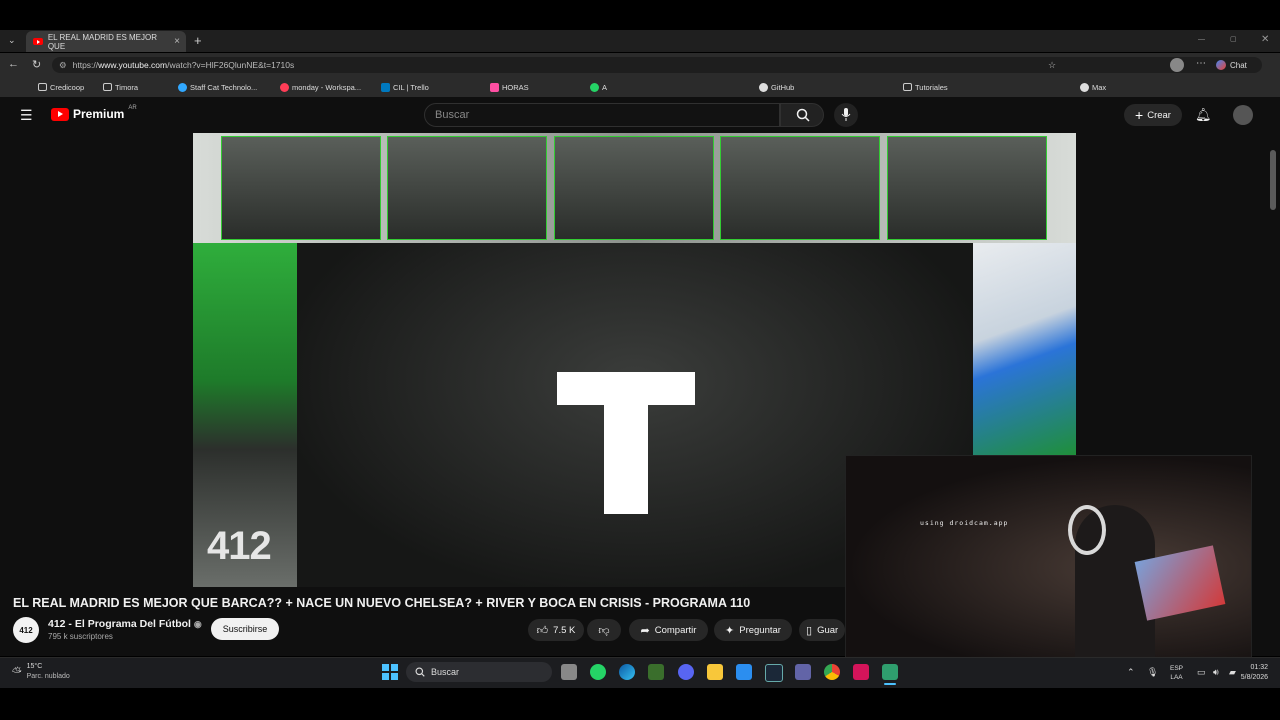 The width and height of the screenshot is (1280, 720). What do you see at coordinates (776, 87) in the screenshot?
I see `bookmark-github: GitHub` at bounding box center [776, 87].